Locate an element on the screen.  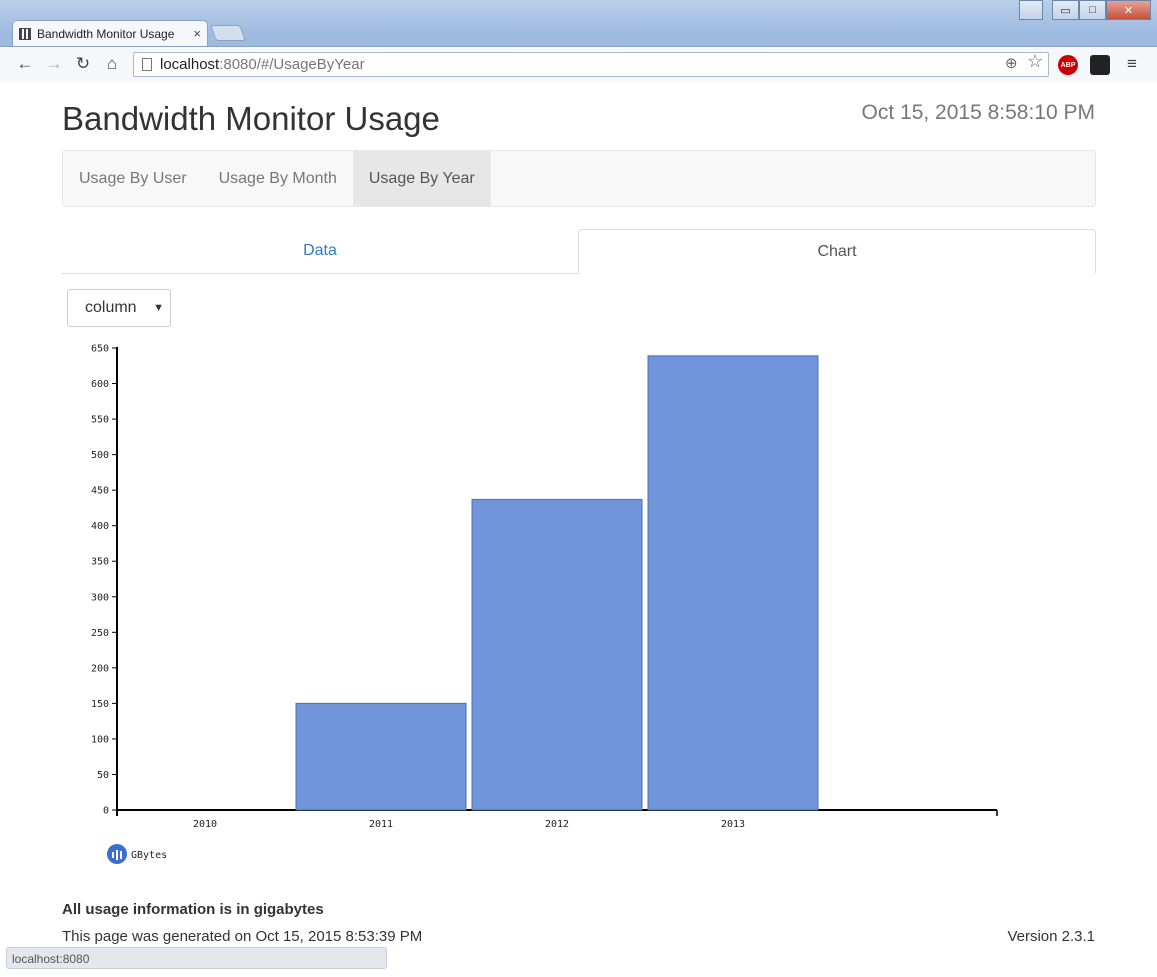
y-tick-label: 550 is located at coordinates (100, 420).